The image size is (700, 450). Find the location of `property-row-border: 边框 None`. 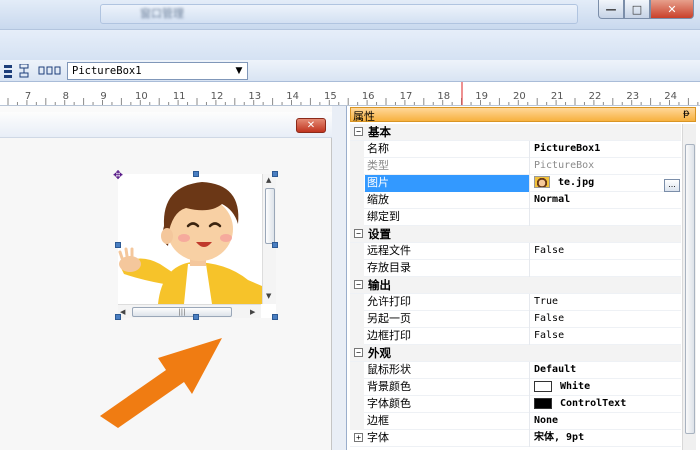

property-row-border: 边框 None is located at coordinates (515, 421).